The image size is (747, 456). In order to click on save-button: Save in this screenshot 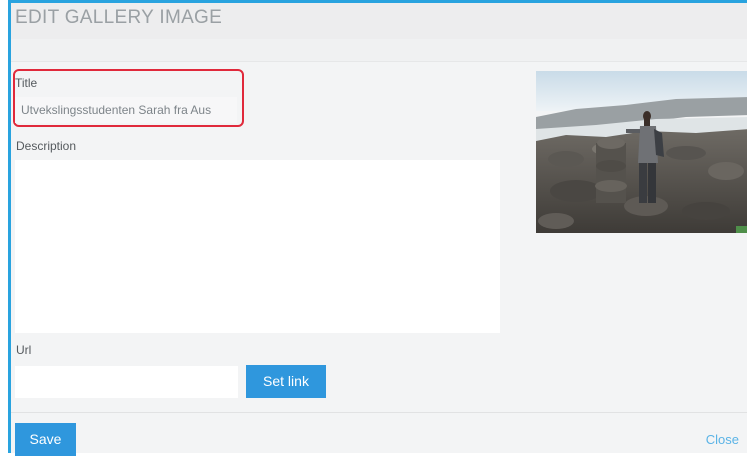, I will do `click(45, 439)`.